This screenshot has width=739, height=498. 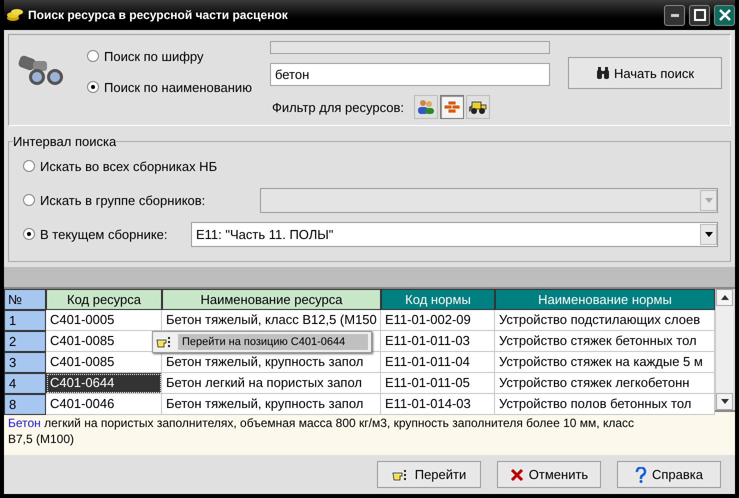 I want to click on filter-label: Фильтр для ресурсов:, so click(x=338, y=107).